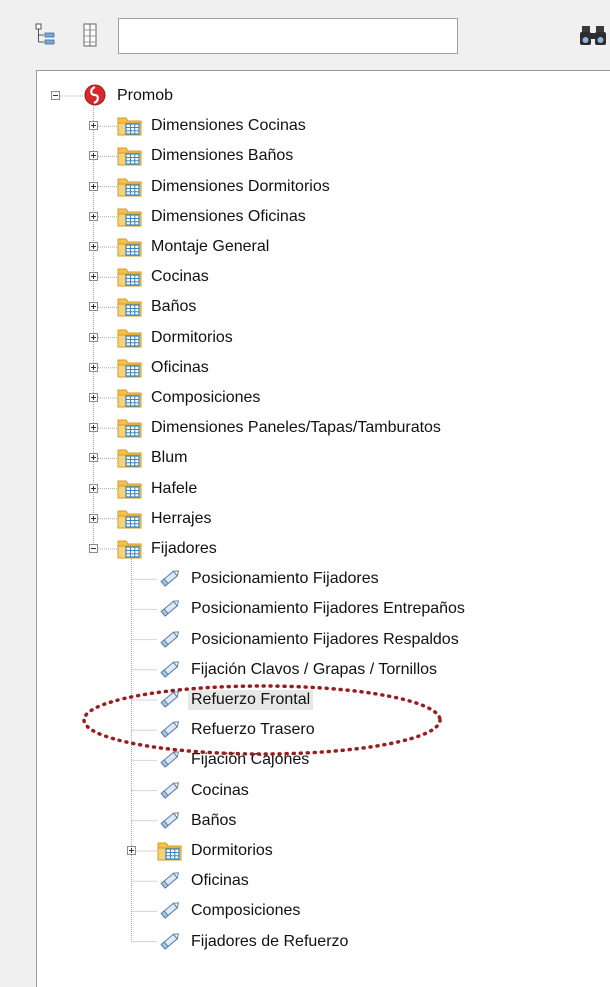  Describe the element at coordinates (317, 760) in the screenshot. I see `tree-node-item: Fijación Cajones` at that location.